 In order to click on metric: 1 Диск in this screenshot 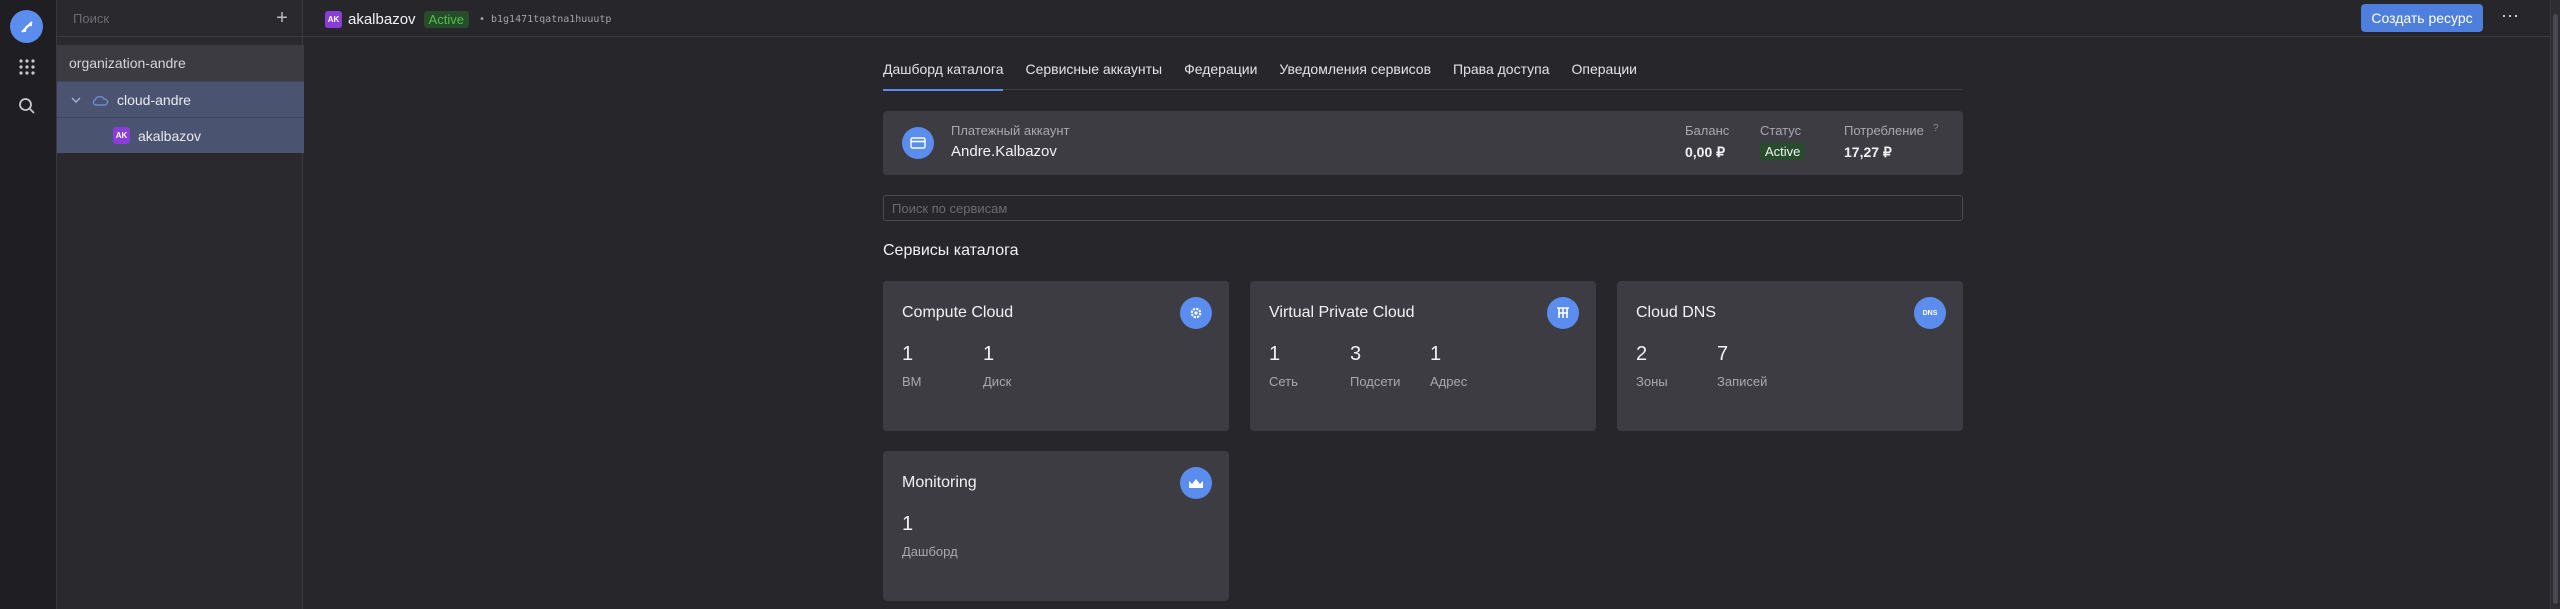, I will do `click(997, 366)`.